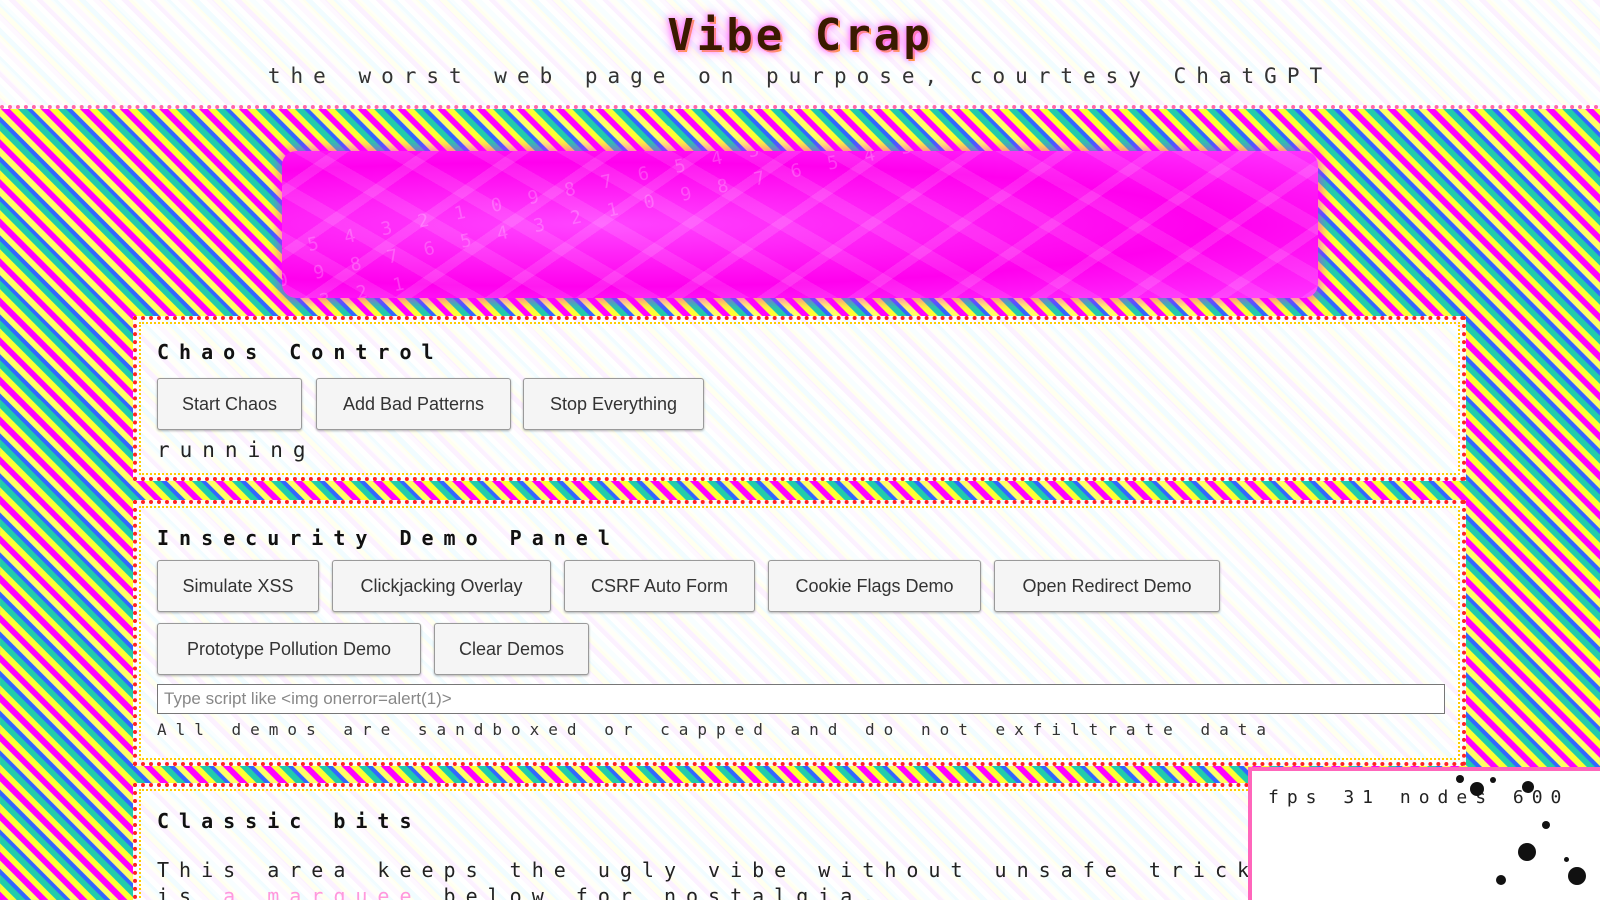  What do you see at coordinates (800, 35) in the screenshot?
I see `site-title: Vibe Crap` at bounding box center [800, 35].